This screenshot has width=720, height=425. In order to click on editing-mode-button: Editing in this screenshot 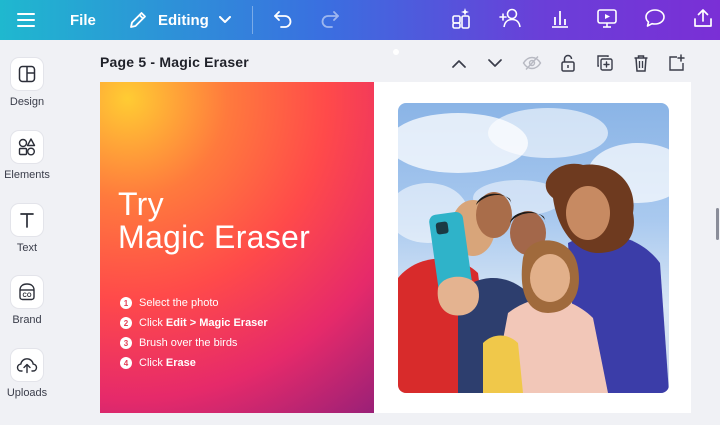, I will do `click(179, 20)`.